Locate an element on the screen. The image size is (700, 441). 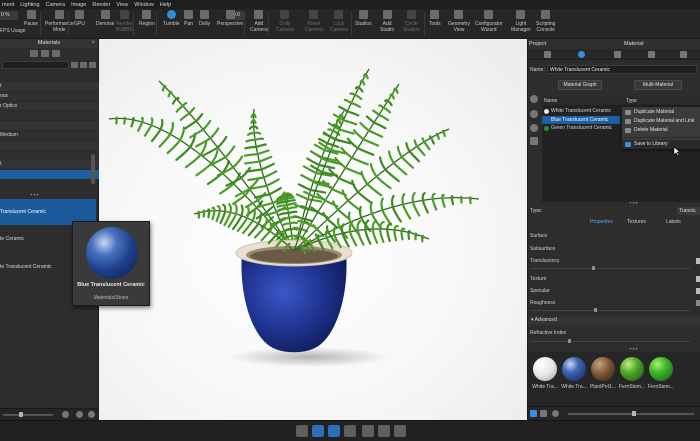
tree-item: r Optics is located at coordinates (49, 106).